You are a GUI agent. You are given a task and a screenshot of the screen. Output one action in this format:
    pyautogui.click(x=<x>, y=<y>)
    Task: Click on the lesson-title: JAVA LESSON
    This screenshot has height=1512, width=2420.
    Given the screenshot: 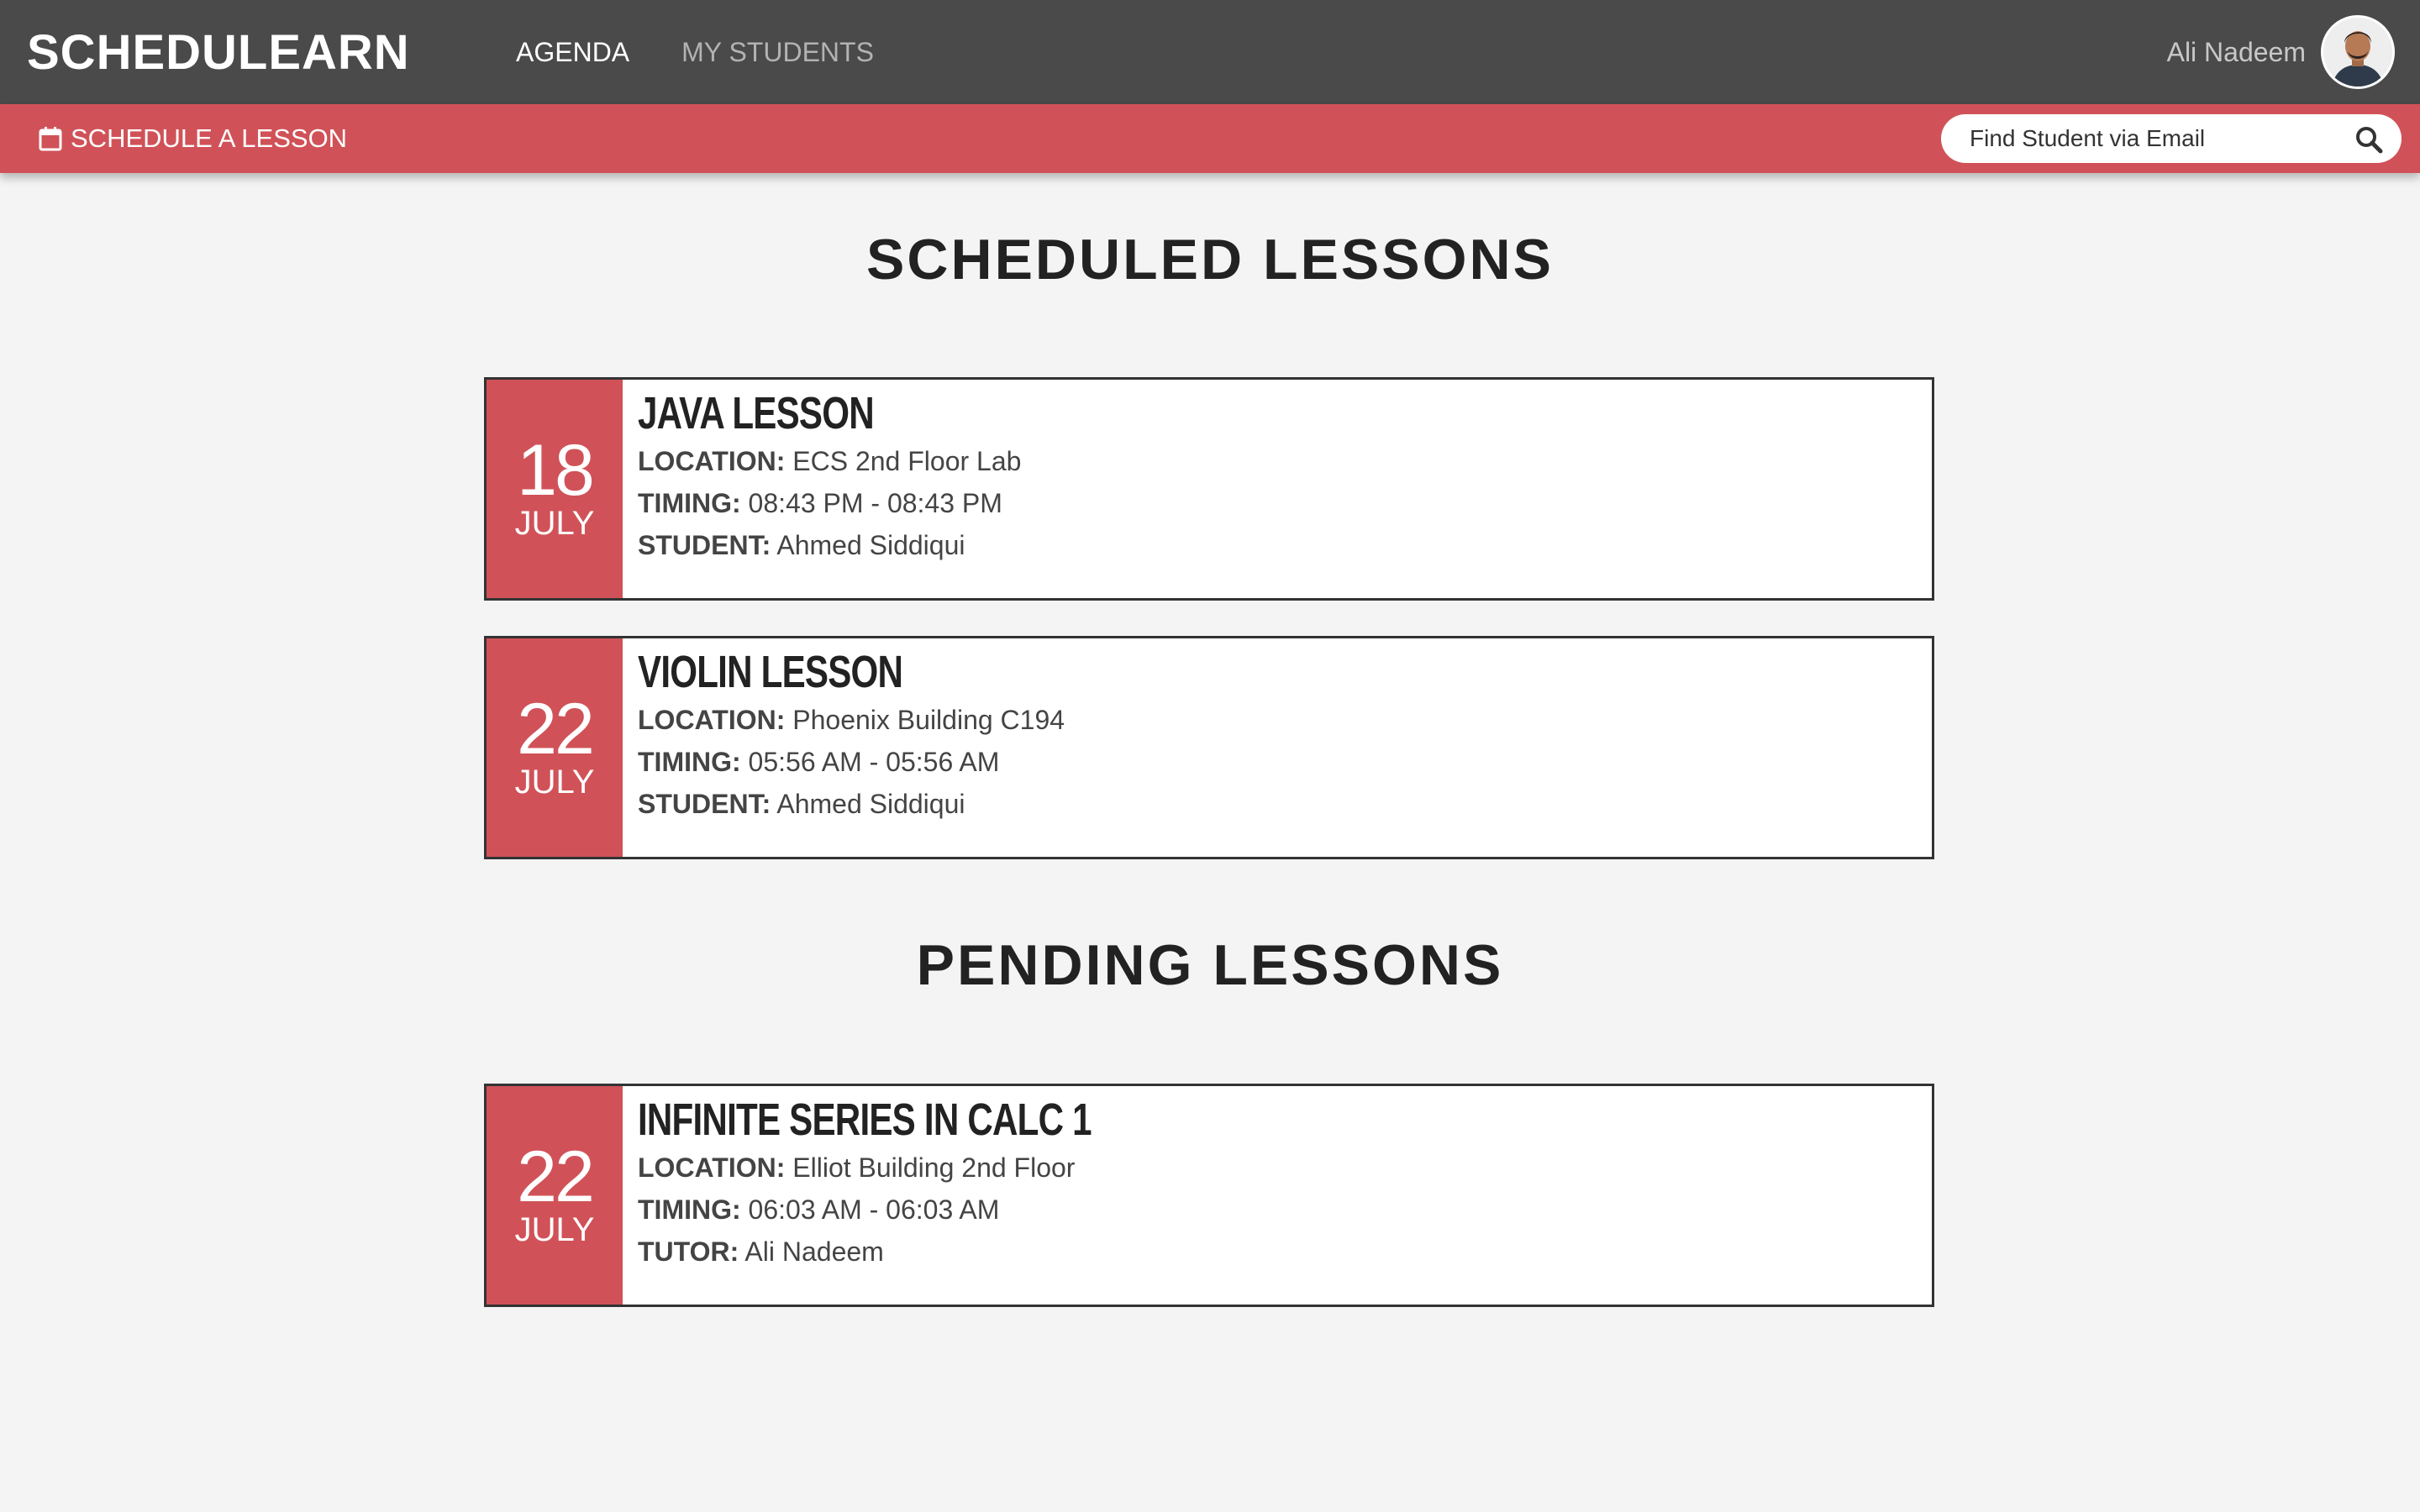 What is the action you would take?
    pyautogui.click(x=756, y=413)
    